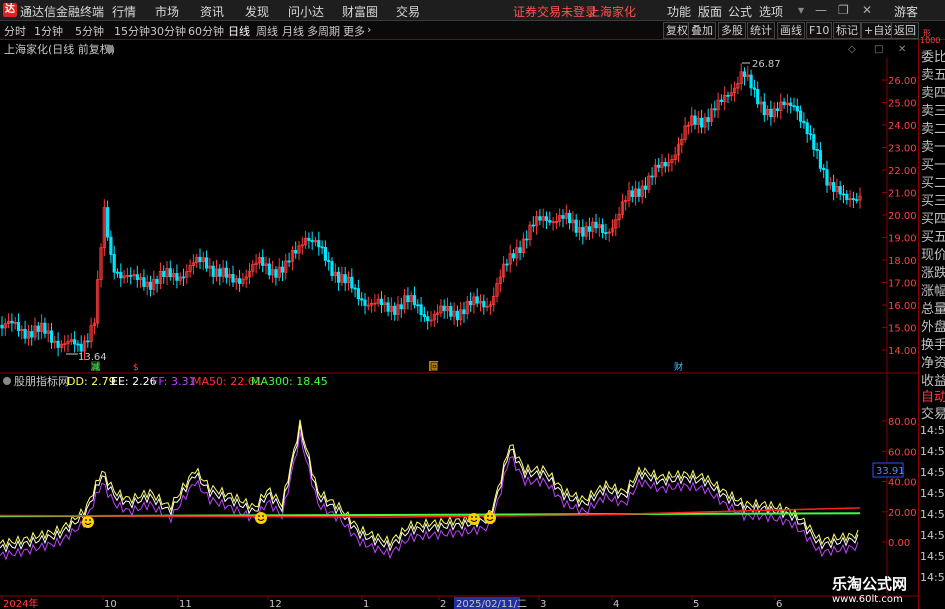  Describe the element at coordinates (933, 165) in the screenshot. I see `quote-row-label: 买一` at that location.